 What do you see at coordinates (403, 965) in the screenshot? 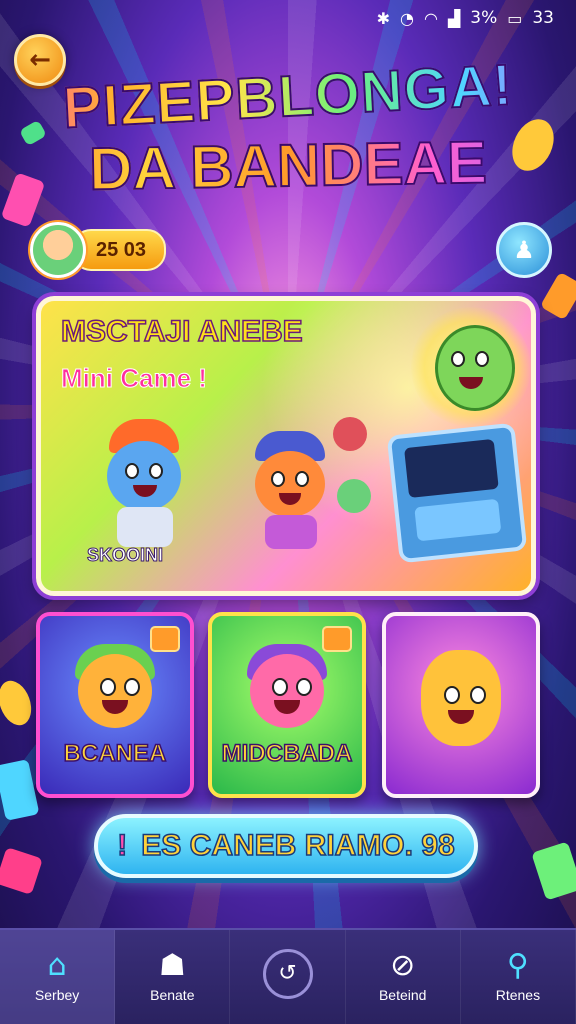
I see `compass-icon: ⊘` at bounding box center [403, 965].